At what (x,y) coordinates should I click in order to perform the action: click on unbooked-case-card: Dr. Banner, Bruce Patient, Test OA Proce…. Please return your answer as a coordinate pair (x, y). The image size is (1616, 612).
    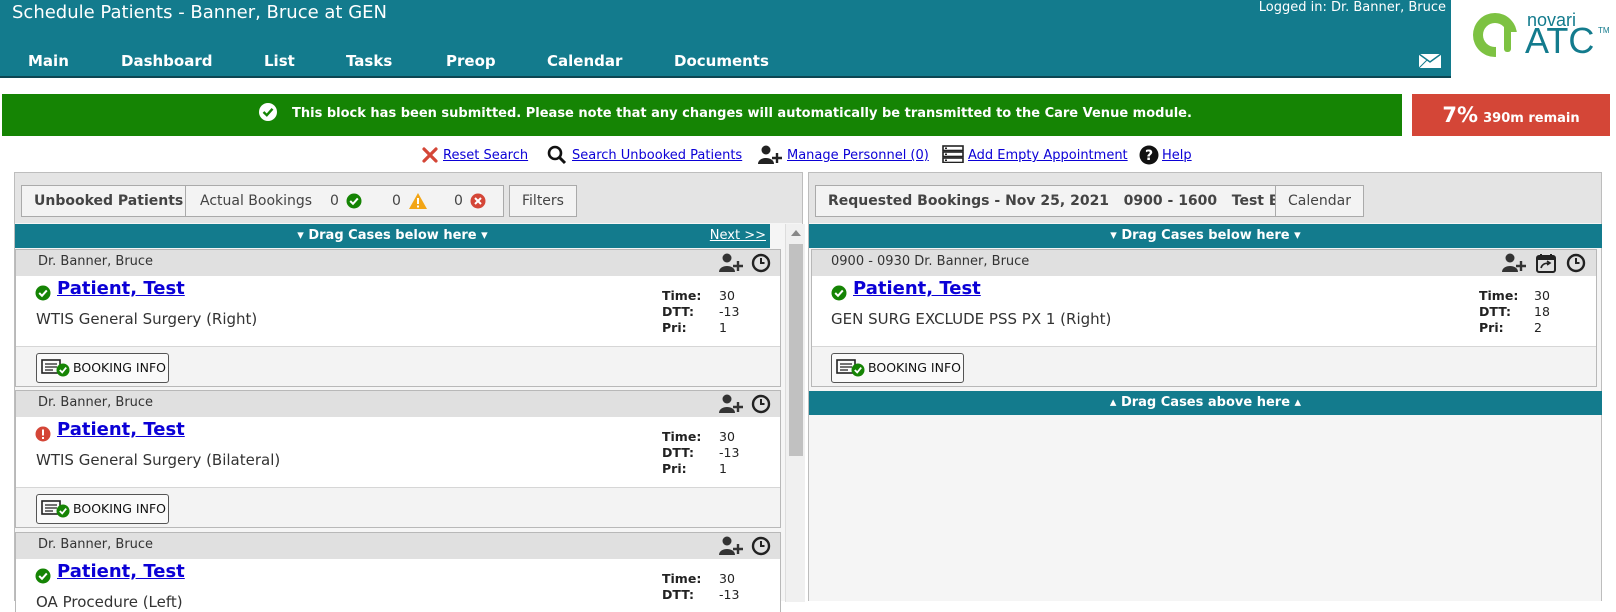
    Looking at the image, I should click on (398, 572).